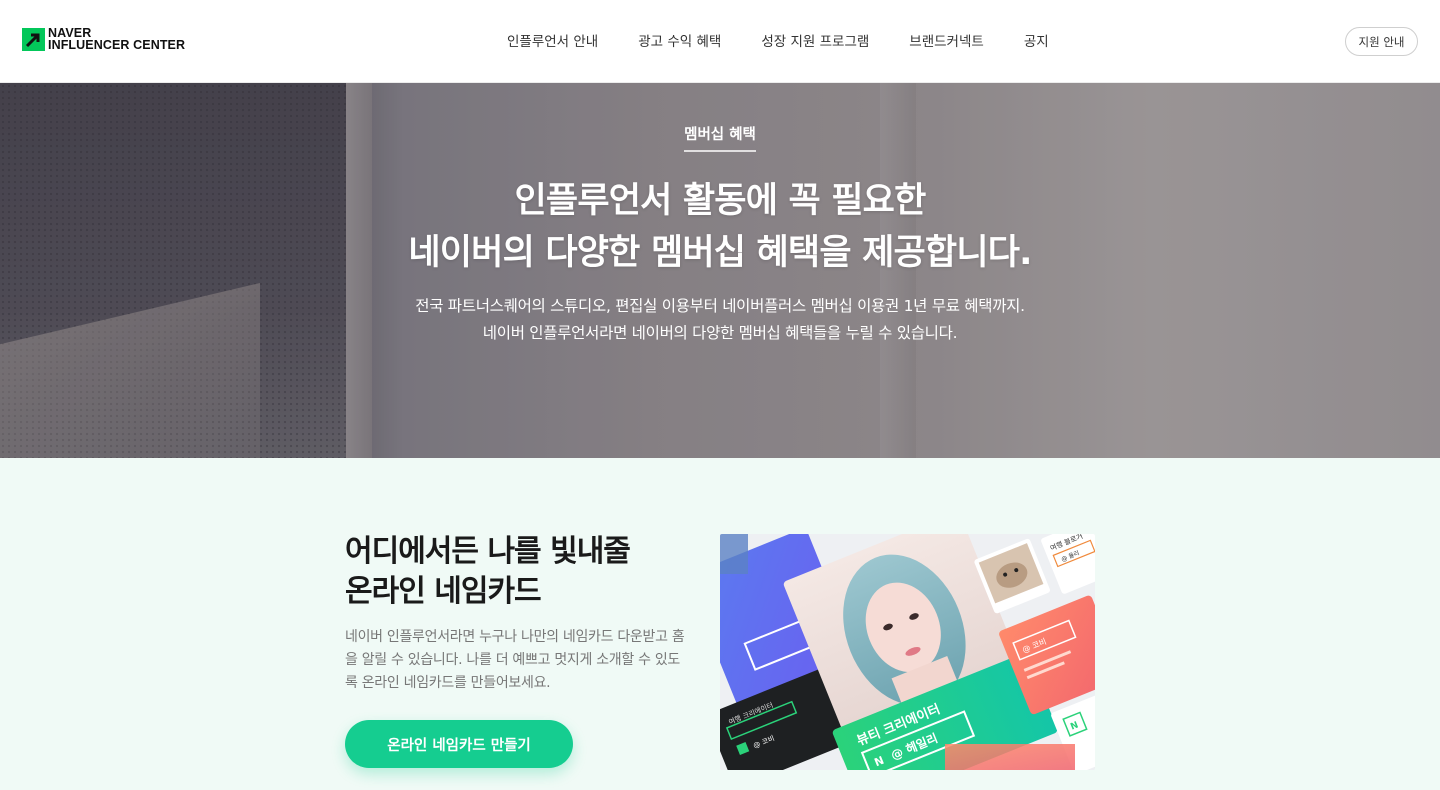 The height and width of the screenshot is (790, 1440). I want to click on logo-text: NAVER INFLUENCER CENTER, so click(117, 39).